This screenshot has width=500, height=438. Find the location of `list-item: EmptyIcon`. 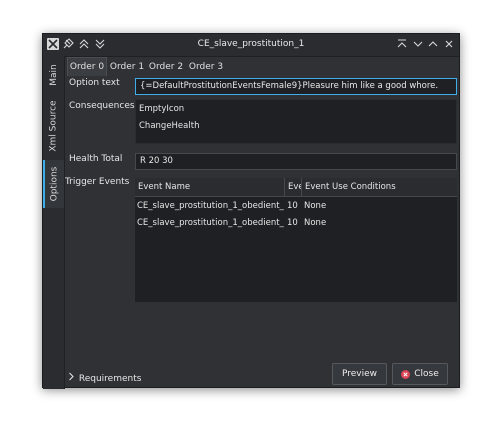

list-item: EmptyIcon is located at coordinates (161, 109).